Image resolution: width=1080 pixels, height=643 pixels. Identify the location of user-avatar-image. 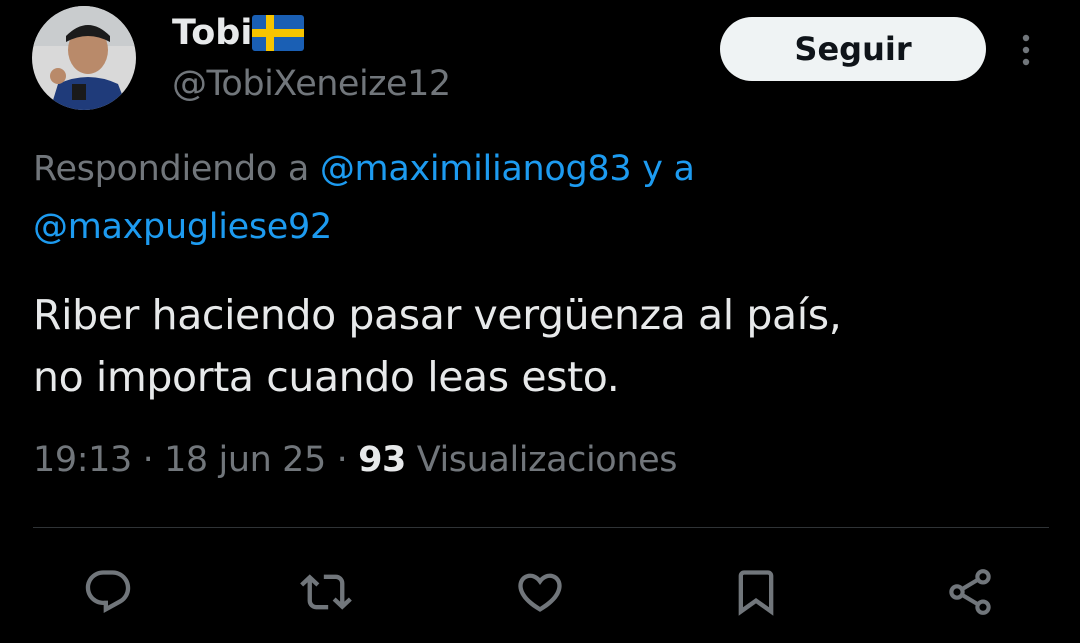
(84, 58).